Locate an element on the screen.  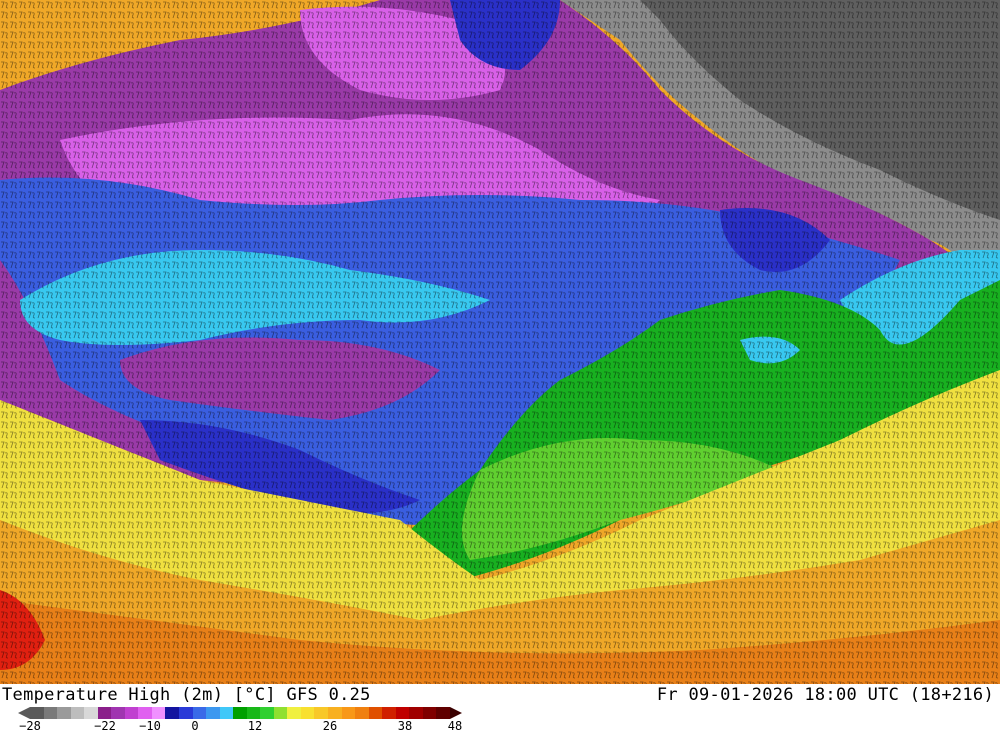
colorbar-arrow-right is located at coordinates (456, 713).